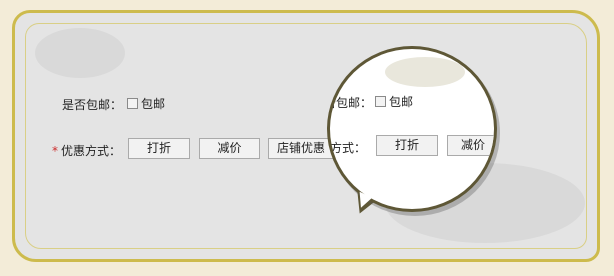  What do you see at coordinates (470, 145) in the screenshot?
I see `magnified-discount-button-jianjia: 减价` at bounding box center [470, 145].